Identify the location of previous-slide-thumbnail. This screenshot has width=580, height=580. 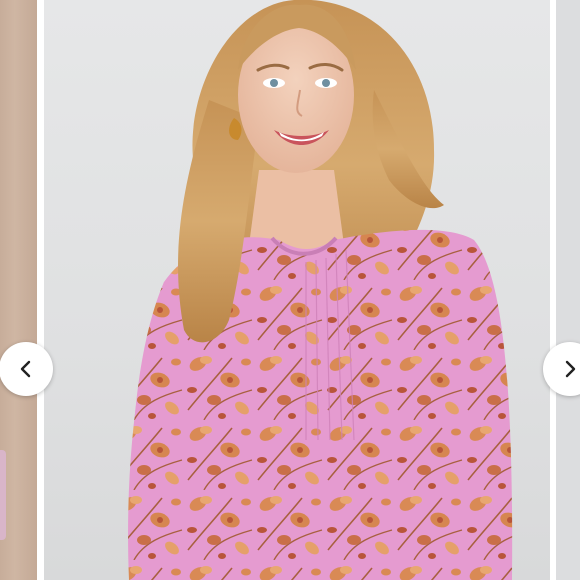
(18, 290).